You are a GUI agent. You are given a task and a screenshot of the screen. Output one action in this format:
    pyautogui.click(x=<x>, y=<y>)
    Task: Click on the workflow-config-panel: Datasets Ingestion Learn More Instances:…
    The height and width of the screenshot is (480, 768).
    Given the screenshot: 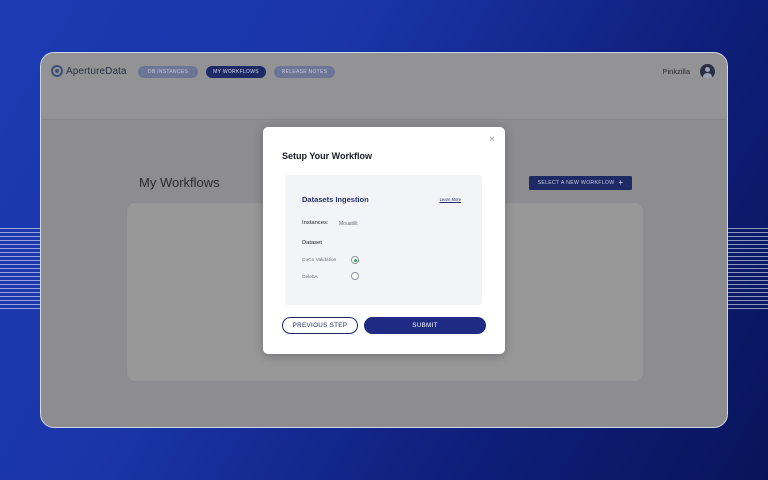 What is the action you would take?
    pyautogui.click(x=383, y=240)
    